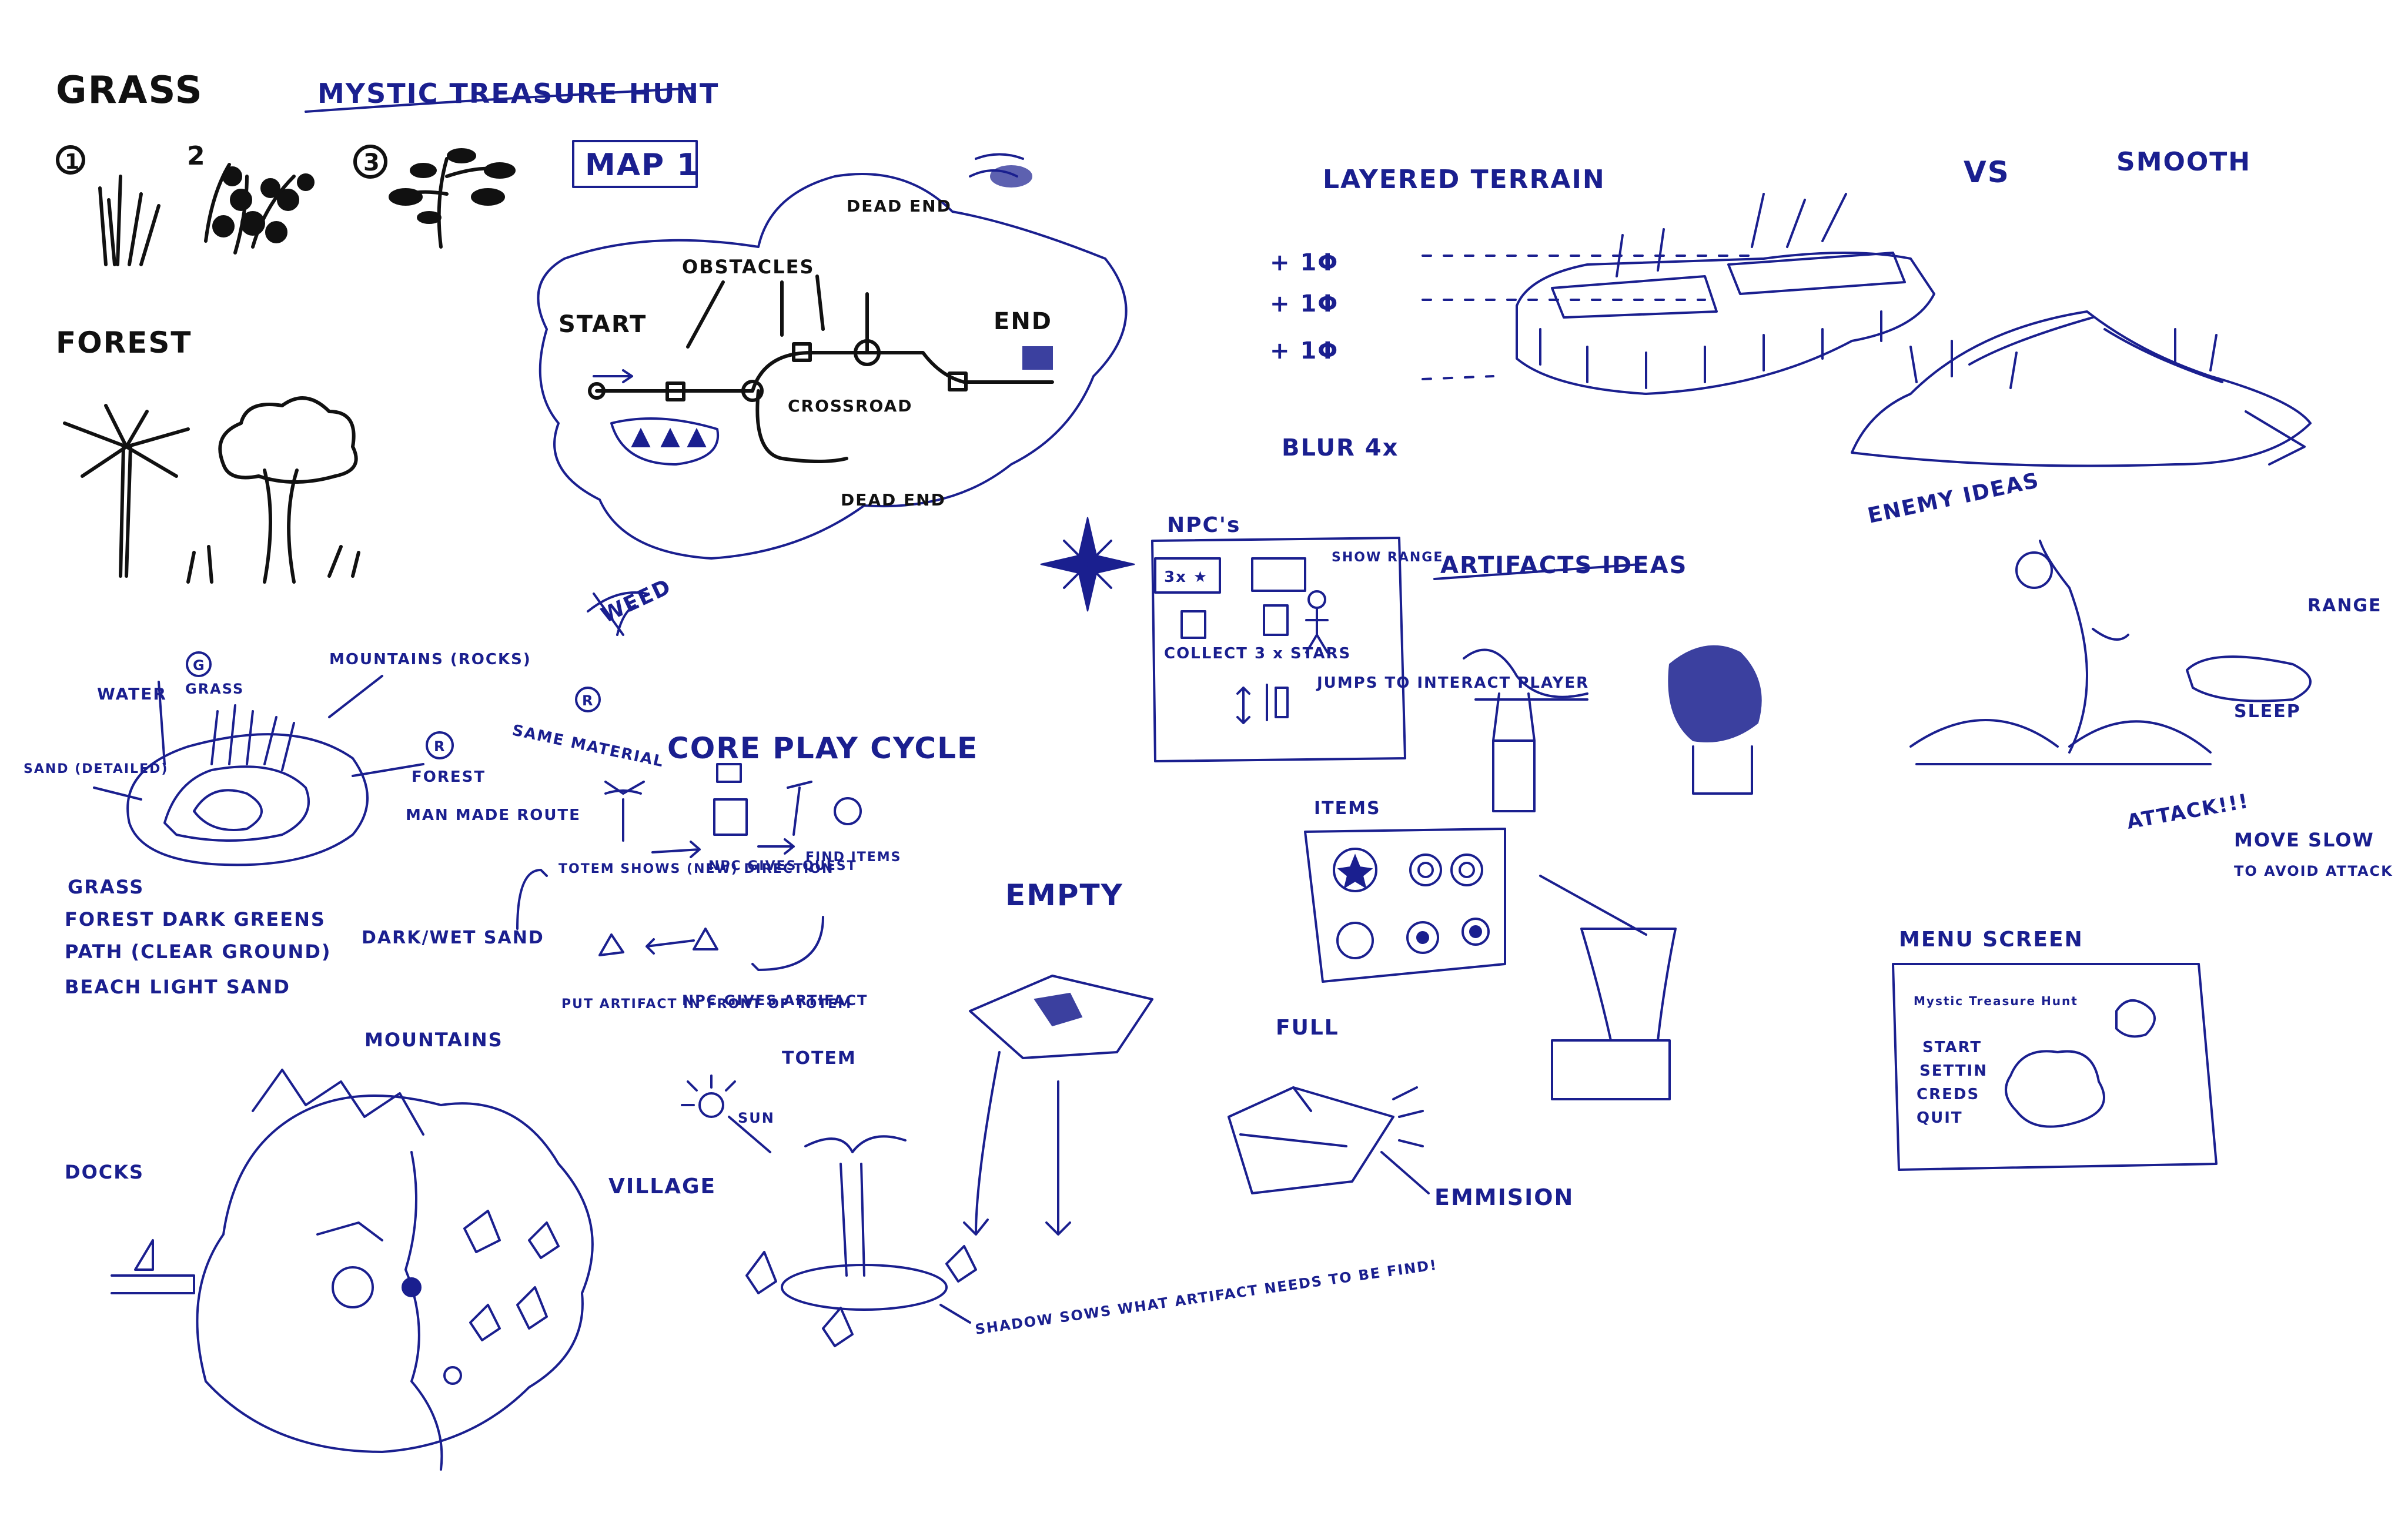 The height and width of the screenshot is (1523, 2408). What do you see at coordinates (1953, 498) in the screenshot?
I see `enemy-heading: ENEMY IDEAS` at bounding box center [1953, 498].